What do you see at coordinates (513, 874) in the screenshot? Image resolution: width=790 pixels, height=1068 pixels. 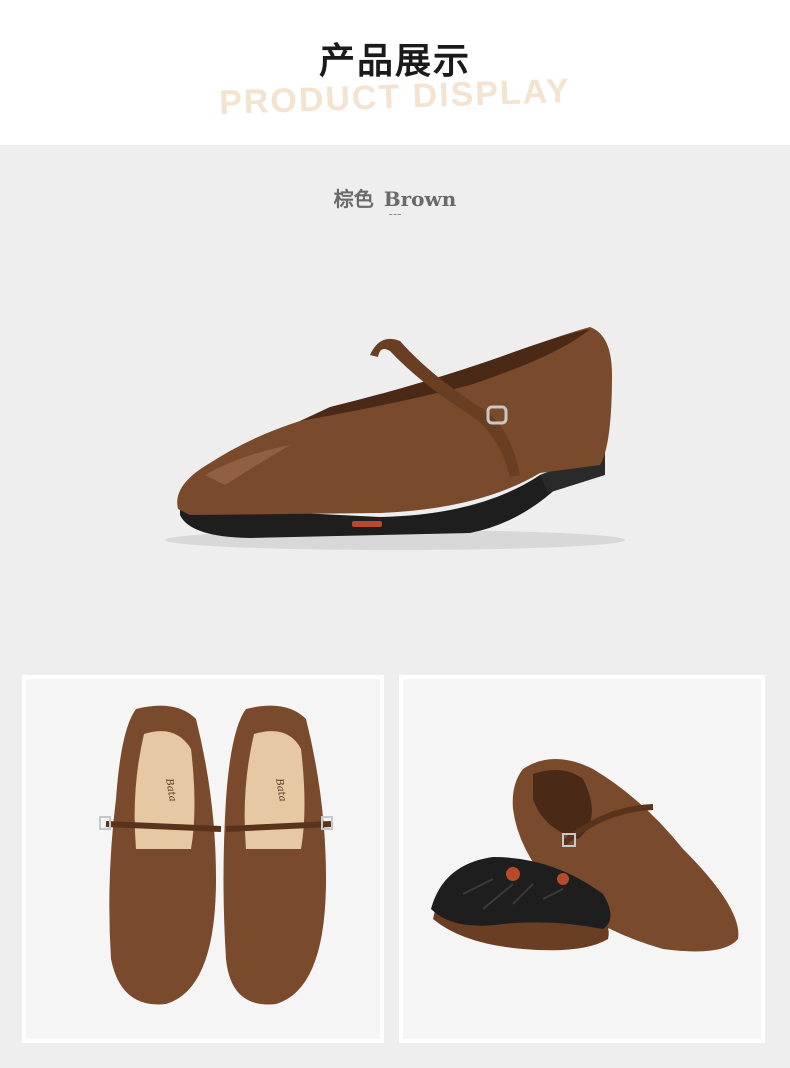 I see `sole-logo-badge` at bounding box center [513, 874].